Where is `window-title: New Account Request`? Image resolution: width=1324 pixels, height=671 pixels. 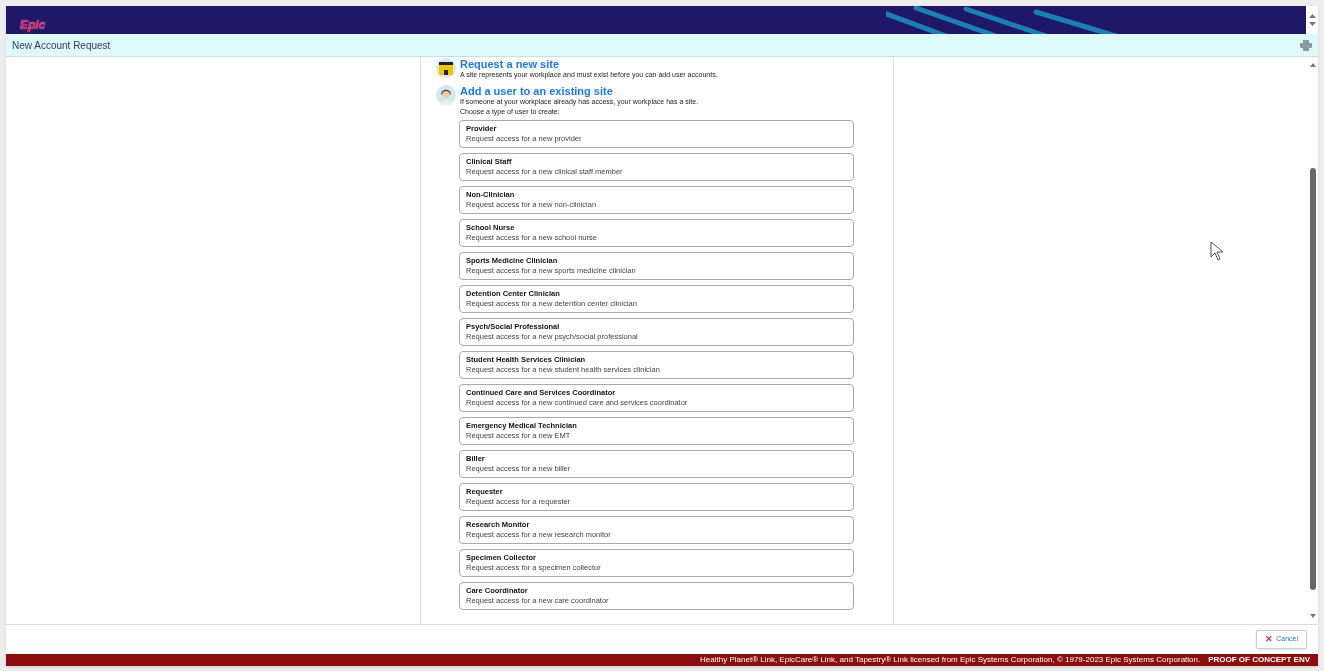
window-title: New Account Request is located at coordinates (61, 45).